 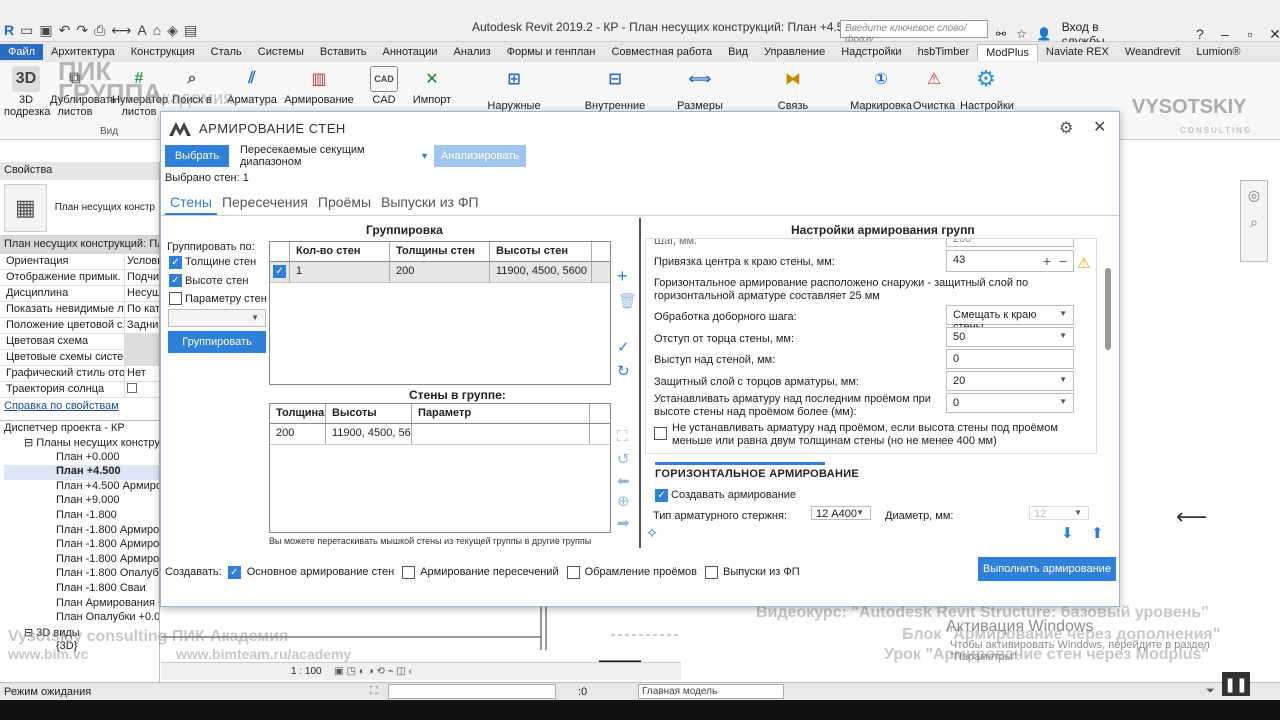 What do you see at coordinates (265, 203) in the screenshot?
I see `tab-intersections: Пересечения` at bounding box center [265, 203].